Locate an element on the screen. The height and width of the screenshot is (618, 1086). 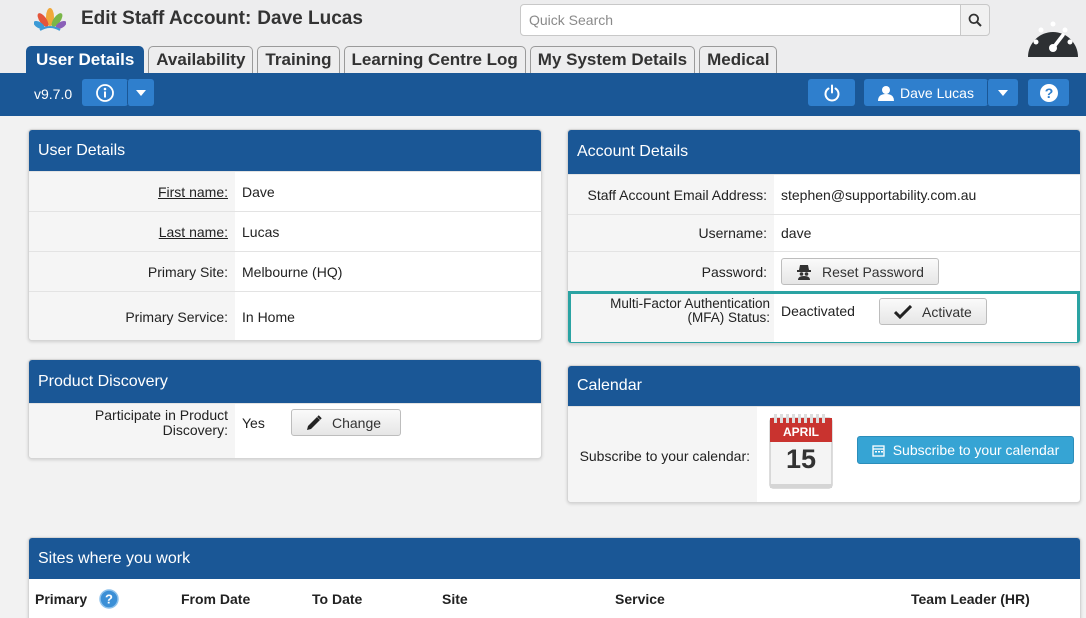
username-row: Username: dave is located at coordinates (824, 232).